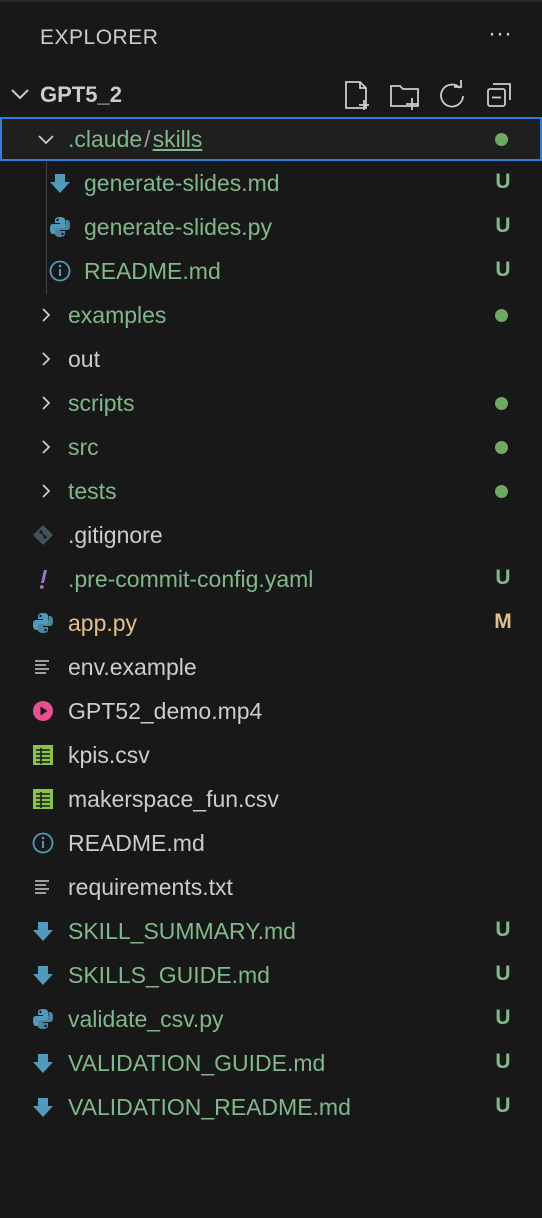  Describe the element at coordinates (117, 315) in the screenshot. I see `tree-item-label: examples` at that location.